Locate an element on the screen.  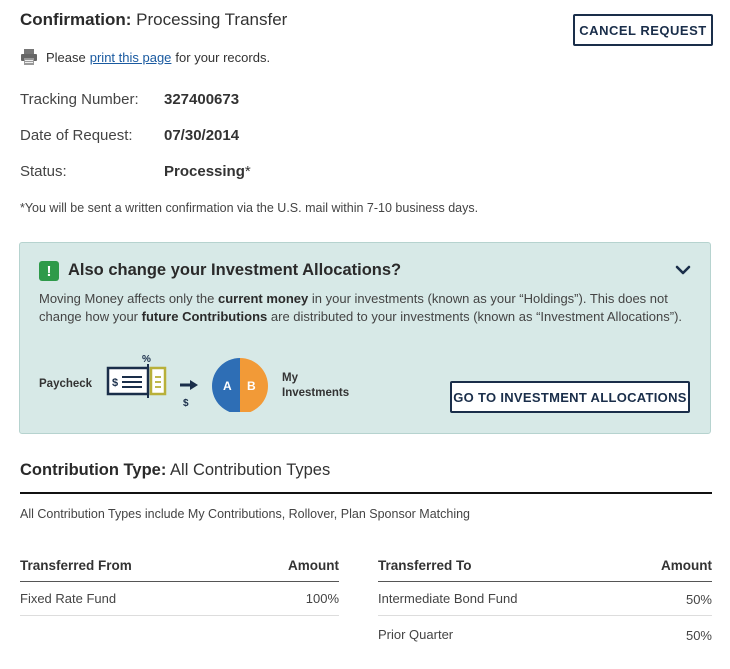
cheque-slip-icon is located at coordinates (158, 381).